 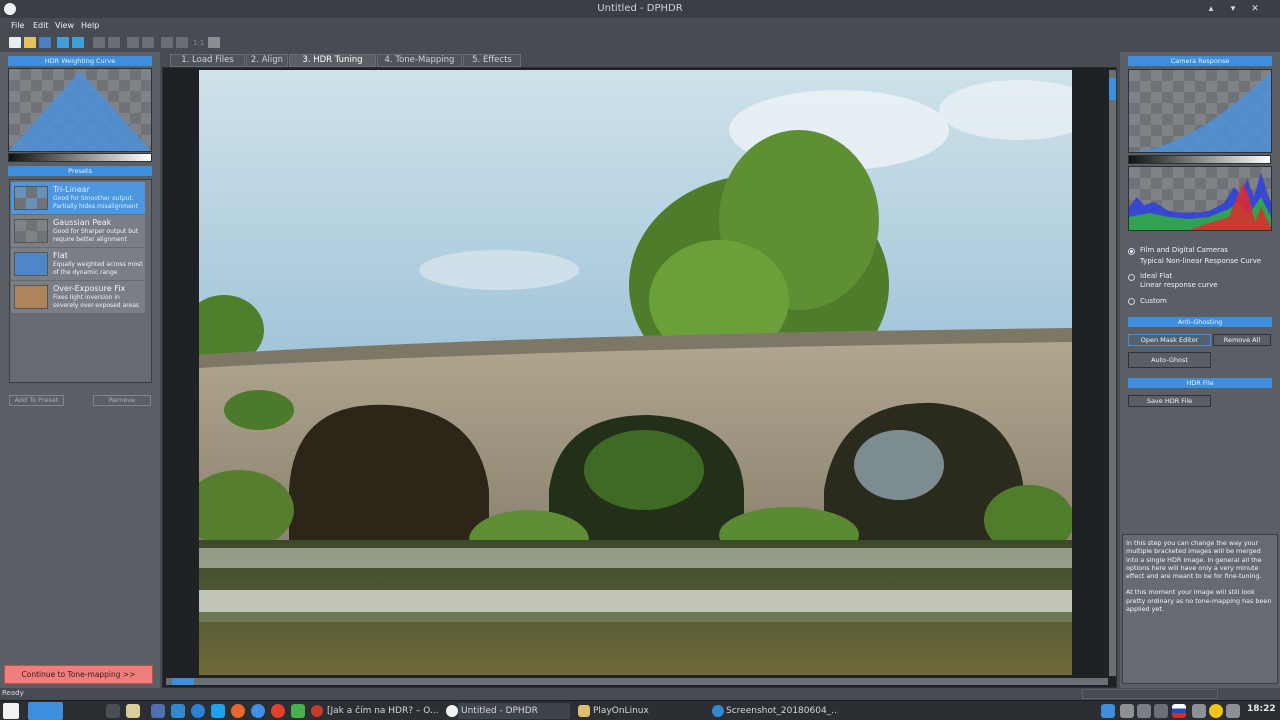 I want to click on add-to-preset-button: Add To Preset, so click(x=36, y=400).